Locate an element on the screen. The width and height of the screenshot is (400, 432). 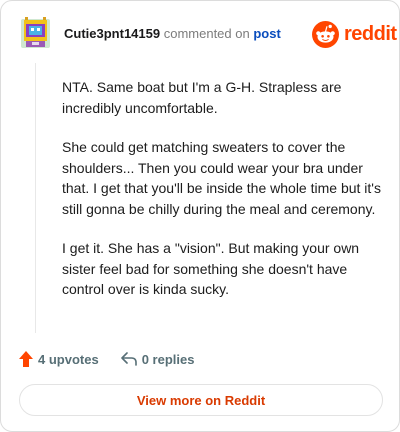
post-link: post is located at coordinates (266, 33).